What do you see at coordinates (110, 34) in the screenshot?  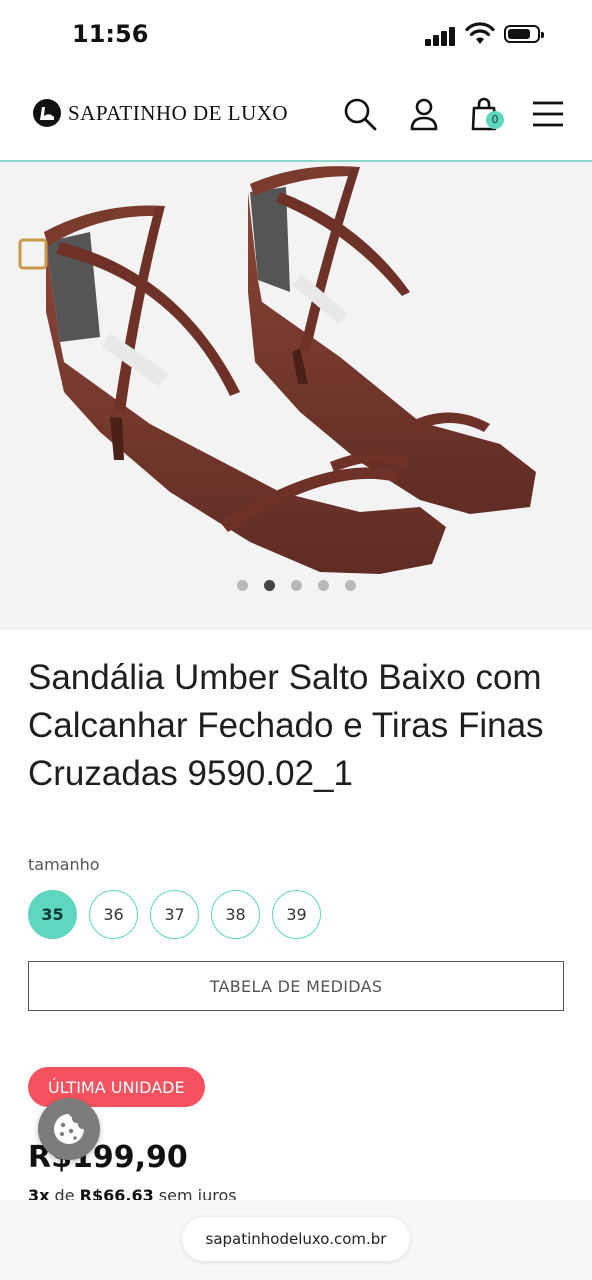 I see `status-time: 11:56` at bounding box center [110, 34].